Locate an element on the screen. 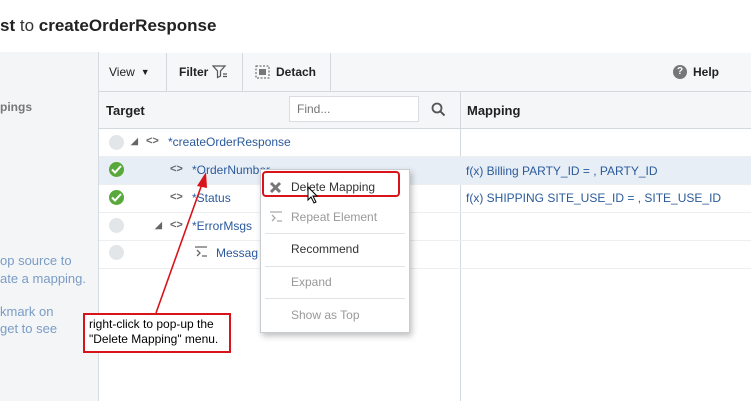 This screenshot has width=751, height=401. detach-icon is located at coordinates (262, 72).